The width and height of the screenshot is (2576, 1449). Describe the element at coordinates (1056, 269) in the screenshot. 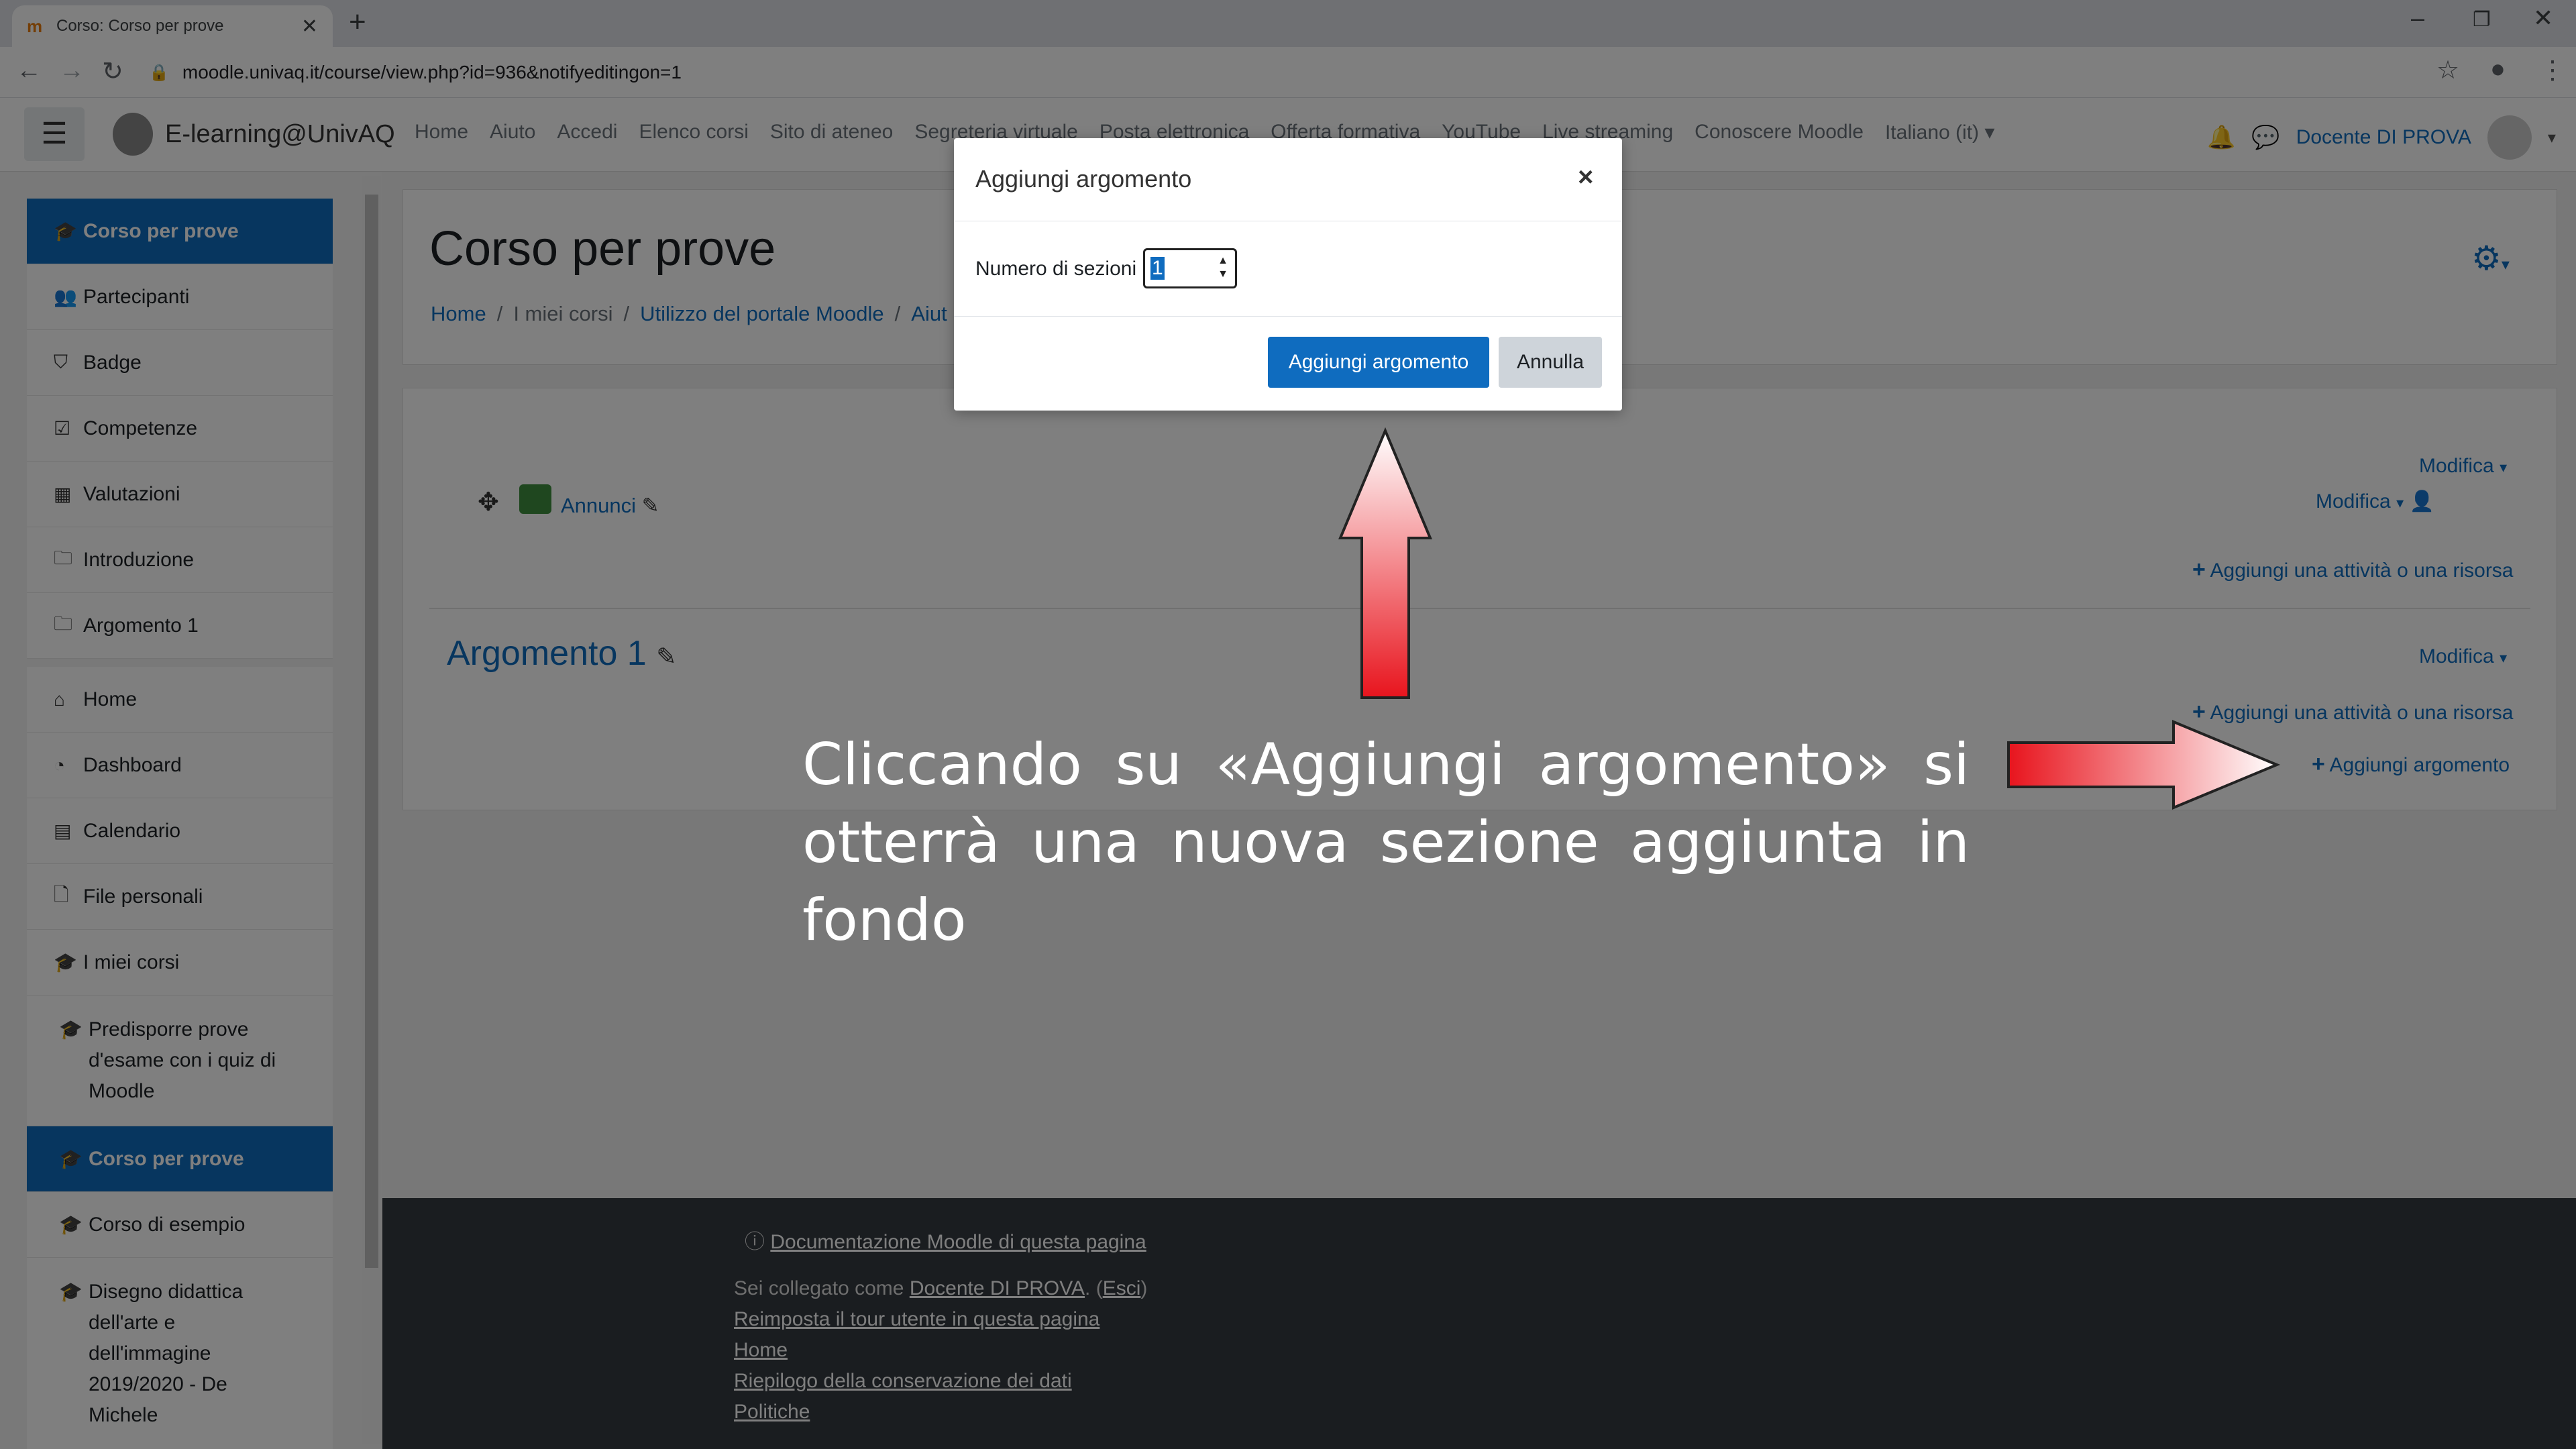

I see `sections-label: Numero di sezioni` at that location.